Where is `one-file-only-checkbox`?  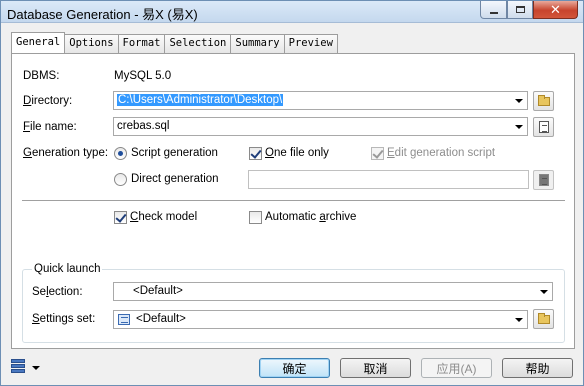 one-file-only-checkbox is located at coordinates (255, 153).